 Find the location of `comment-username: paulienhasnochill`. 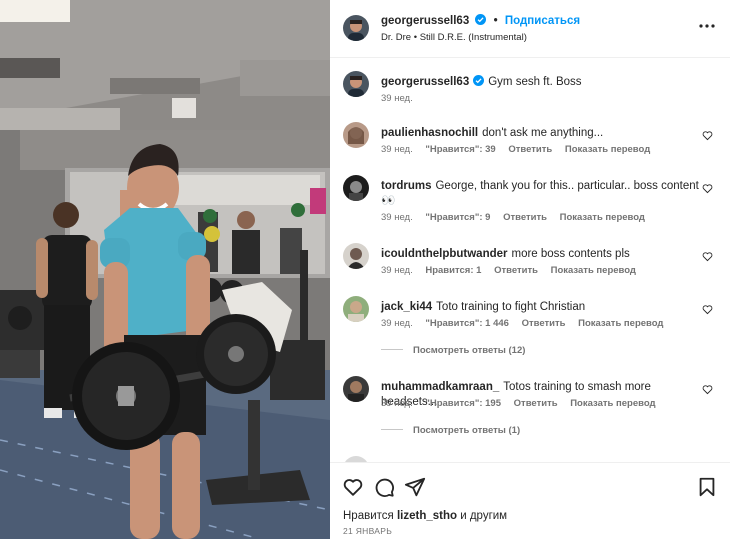

comment-username: paulienhasnochill is located at coordinates (429, 133).